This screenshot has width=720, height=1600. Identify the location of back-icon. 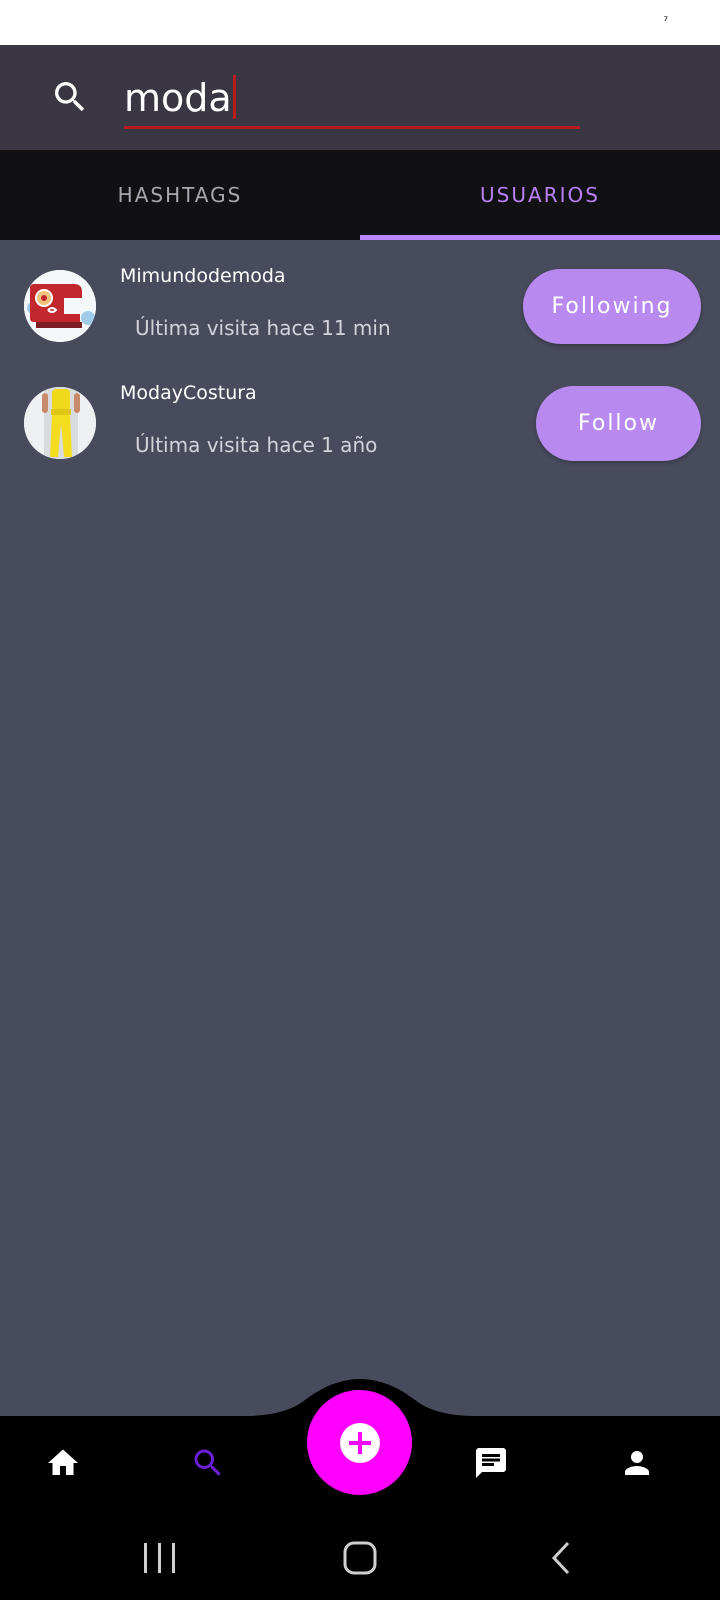
(562, 1558).